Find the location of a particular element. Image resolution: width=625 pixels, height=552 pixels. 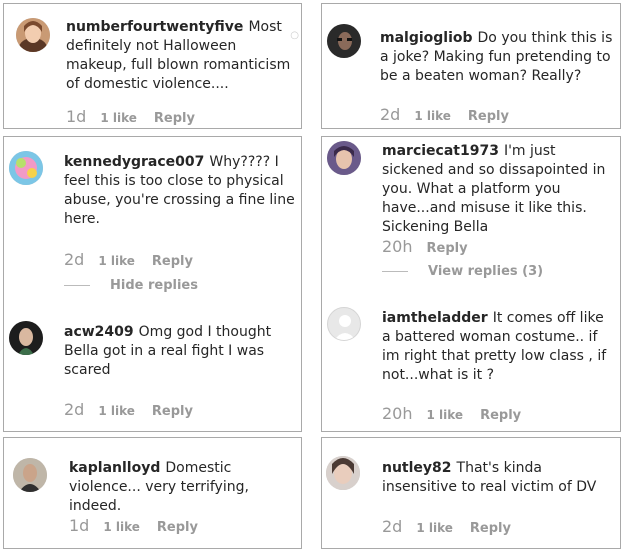

comment-username: malgiogliob is located at coordinates (426, 38).